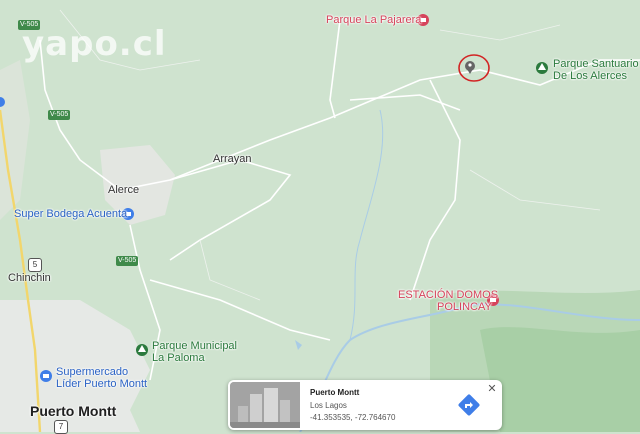 The height and width of the screenshot is (434, 640). Describe the element at coordinates (448, 295) in the screenshot. I see `poi-label-estacion-line1: ESTACIÓN DOMOS` at that location.